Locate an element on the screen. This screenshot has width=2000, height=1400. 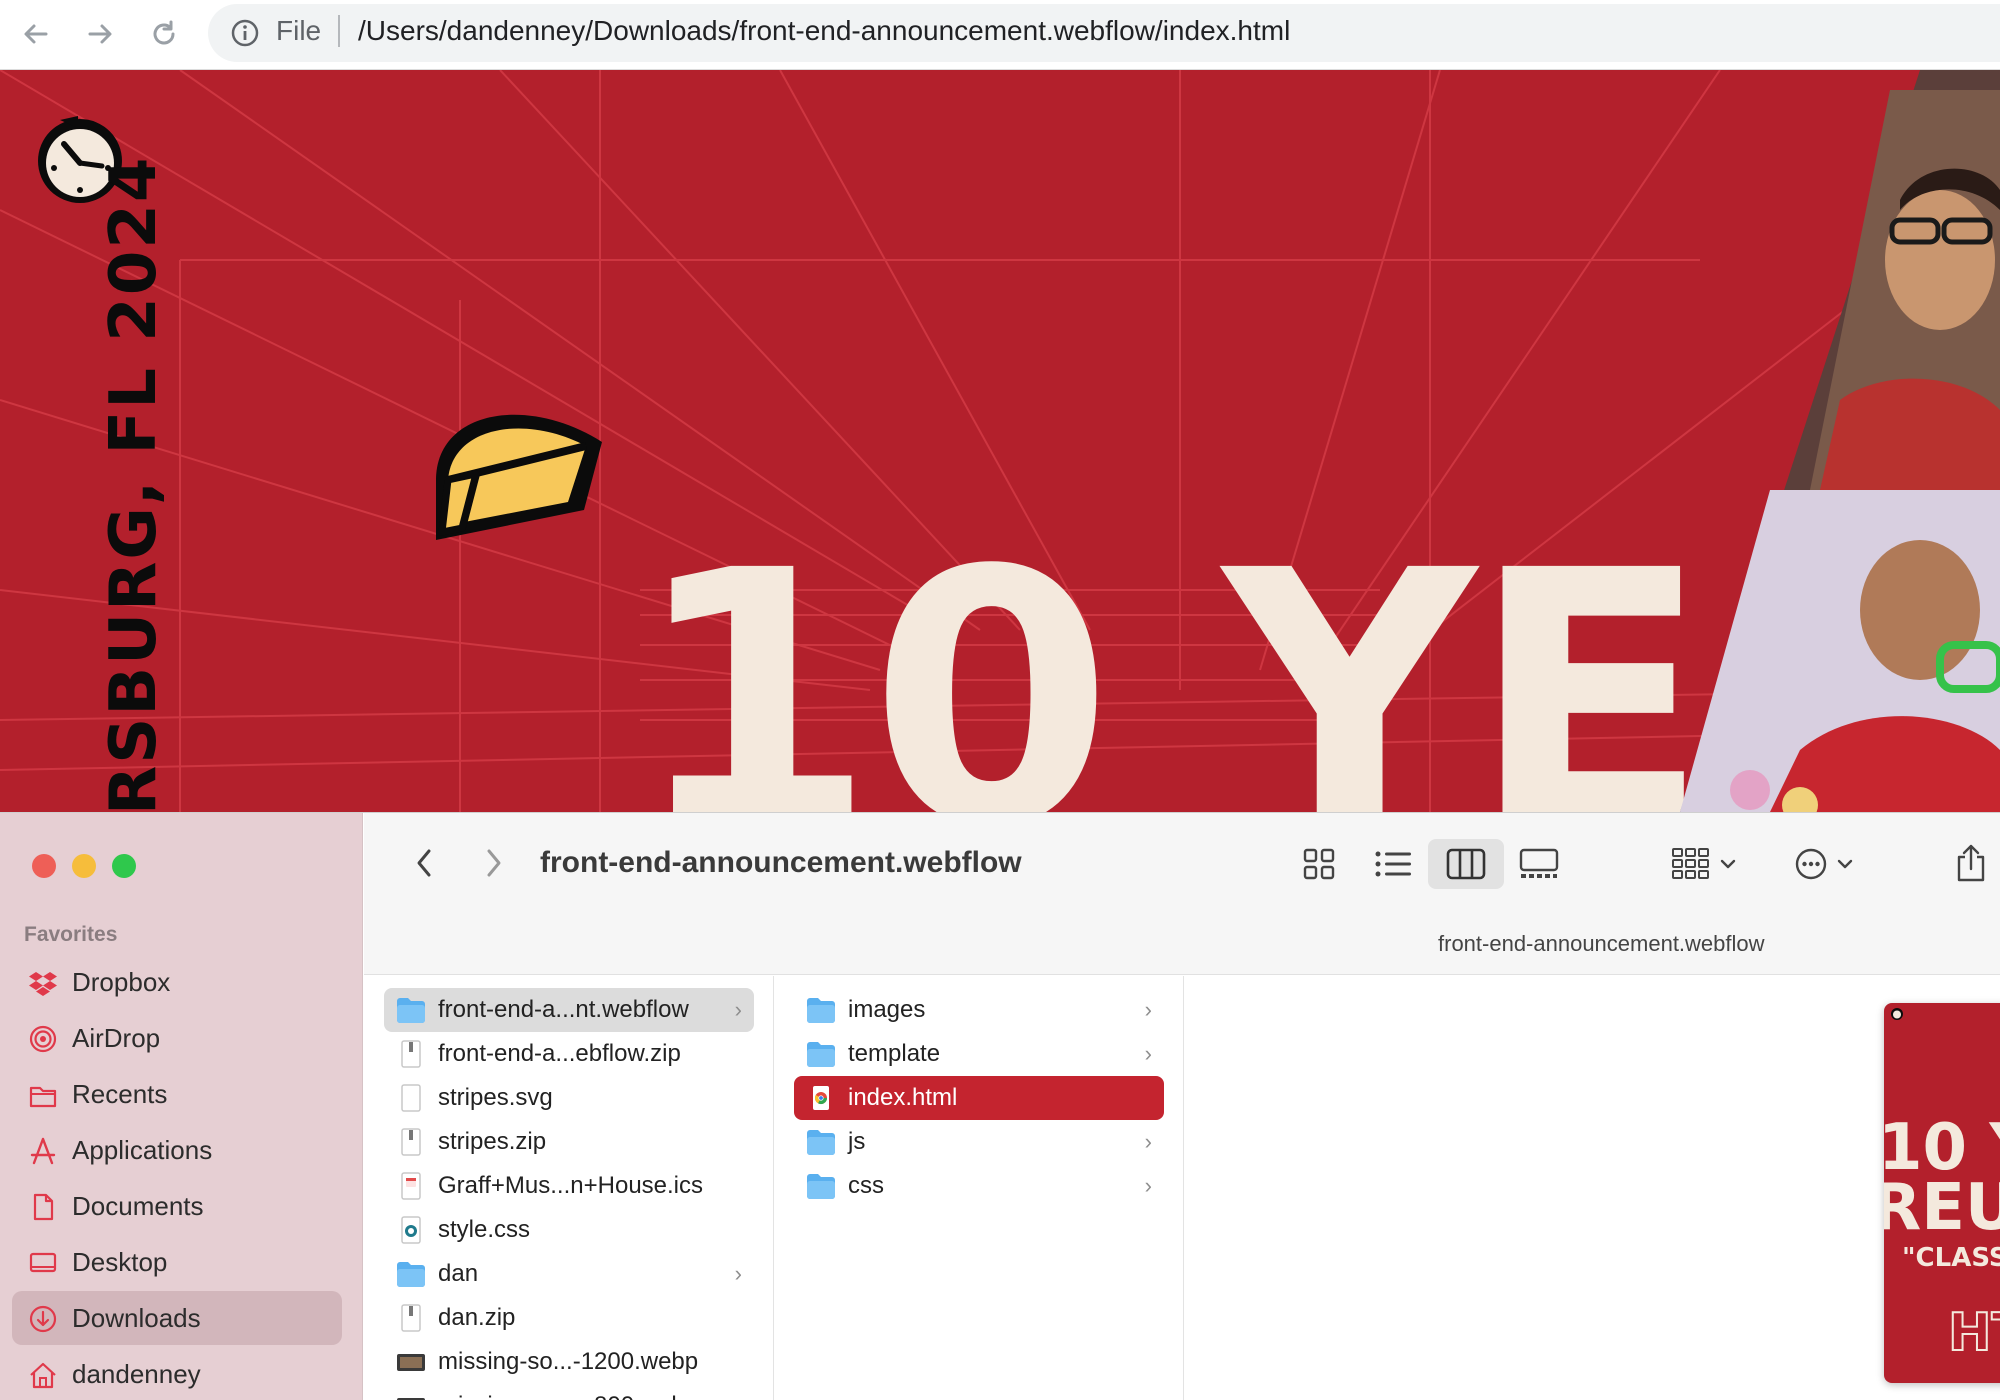
list-item: front-end-a...nt.webflow › is located at coordinates (569, 1010).